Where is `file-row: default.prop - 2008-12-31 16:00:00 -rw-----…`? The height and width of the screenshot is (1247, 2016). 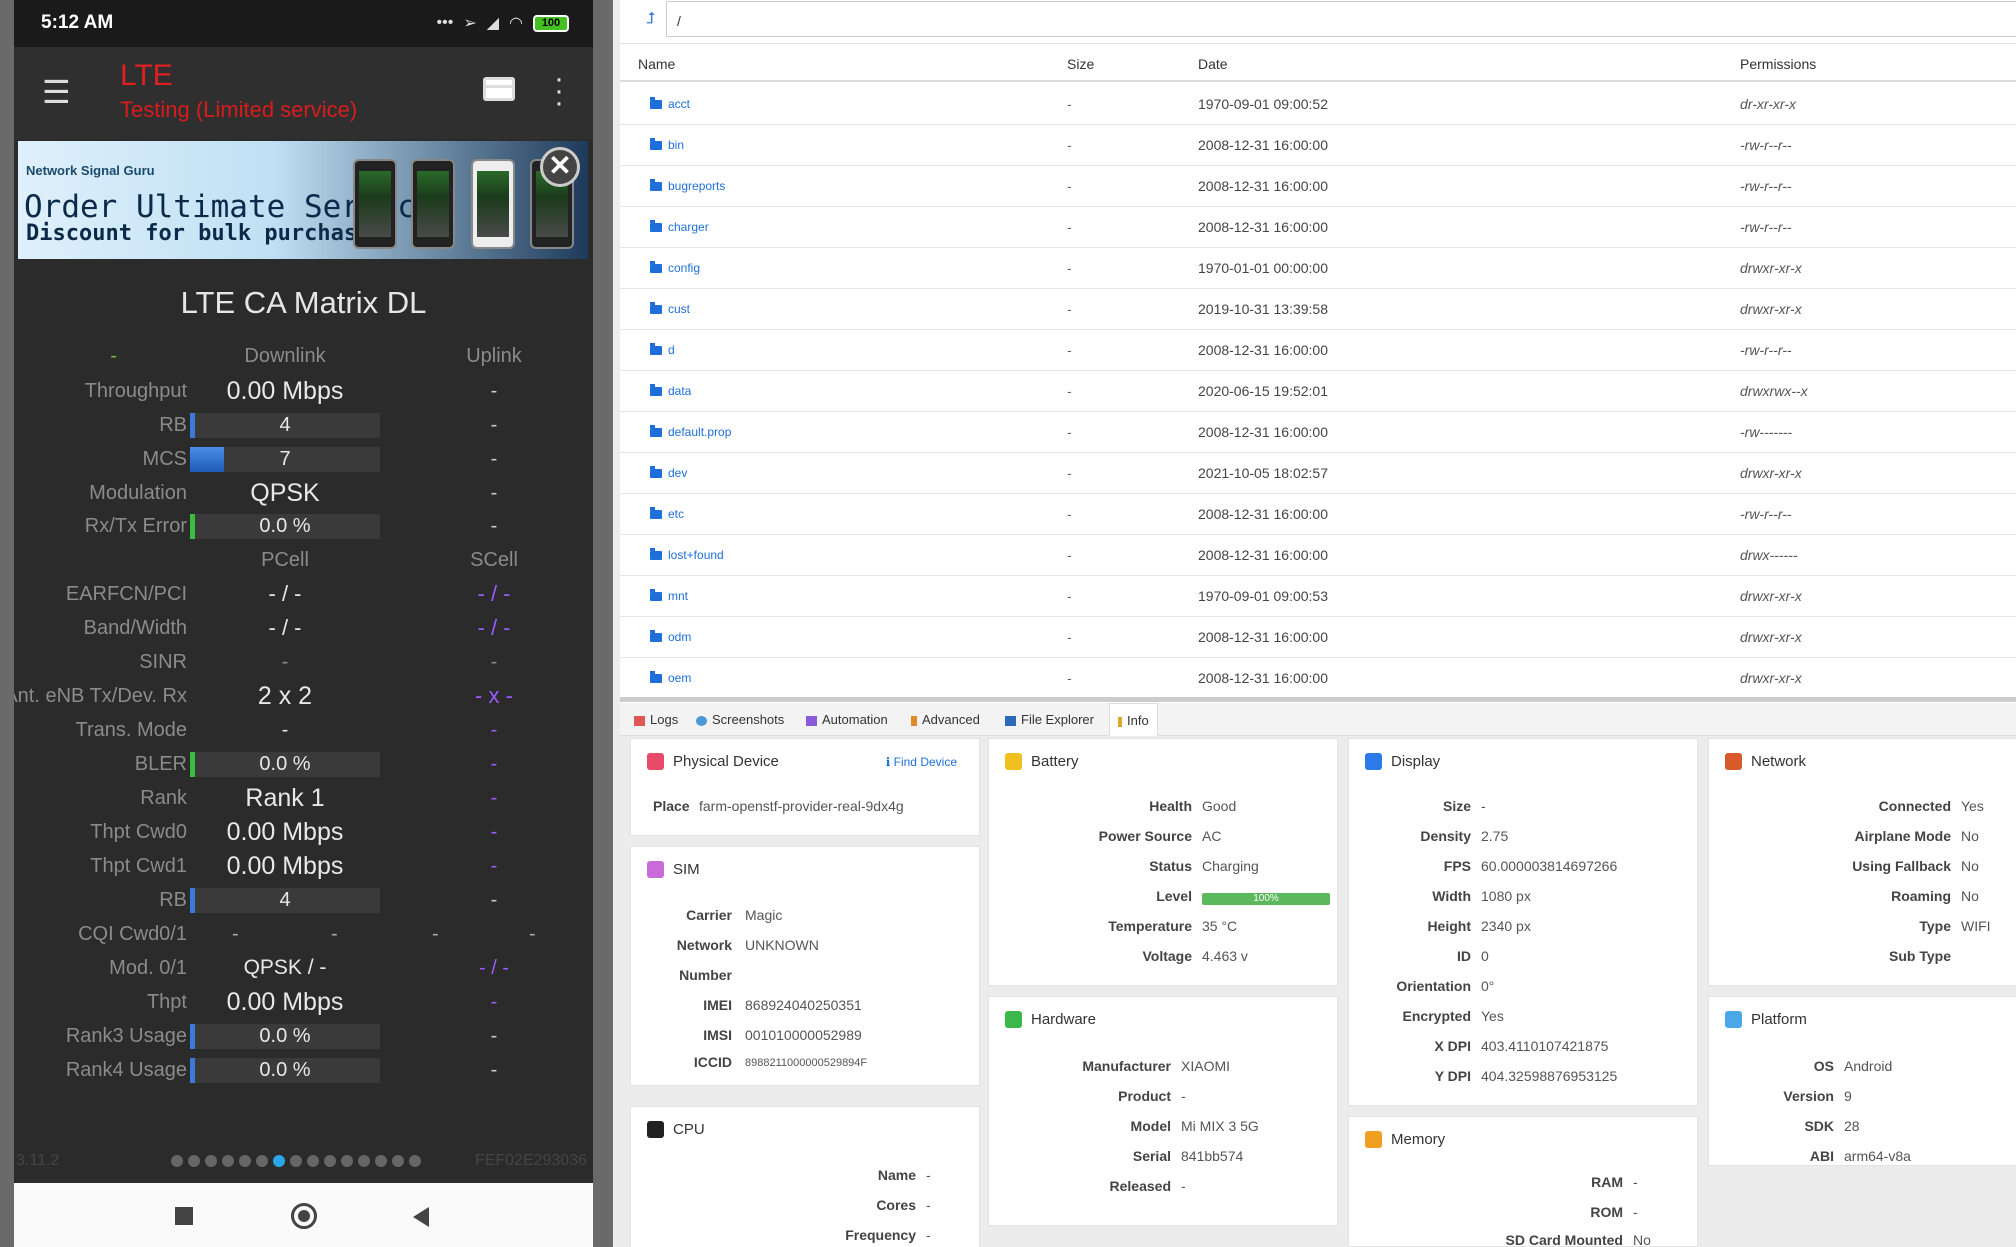 file-row: default.prop - 2008-12-31 16:00:00 -rw-----… is located at coordinates (1318, 432).